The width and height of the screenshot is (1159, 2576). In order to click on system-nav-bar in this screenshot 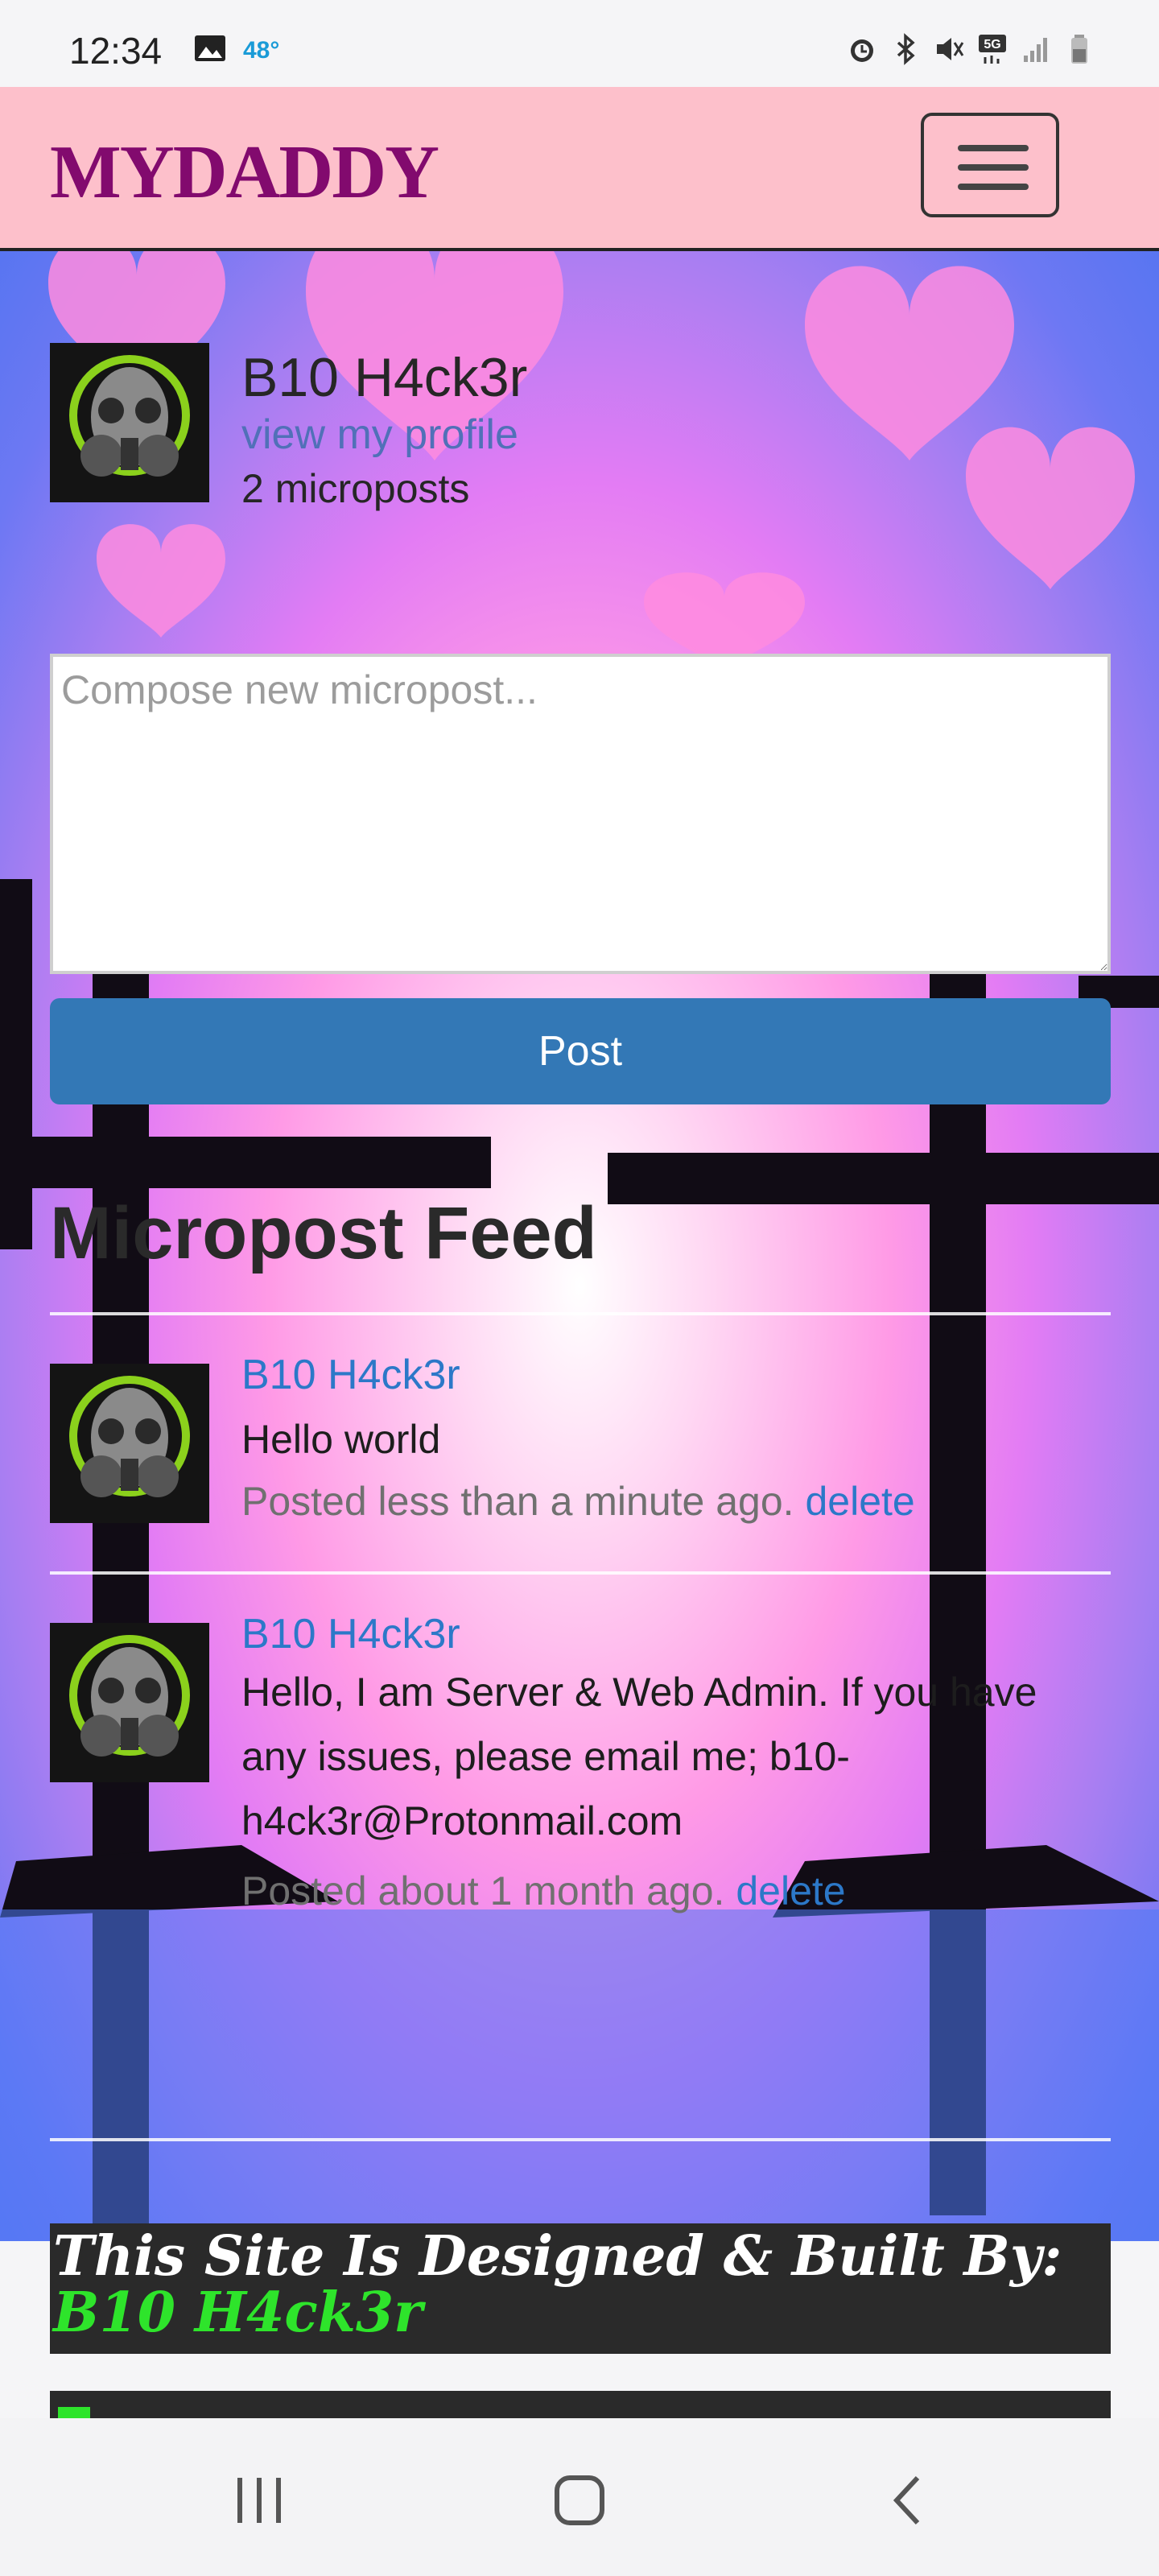, I will do `click(579, 2497)`.